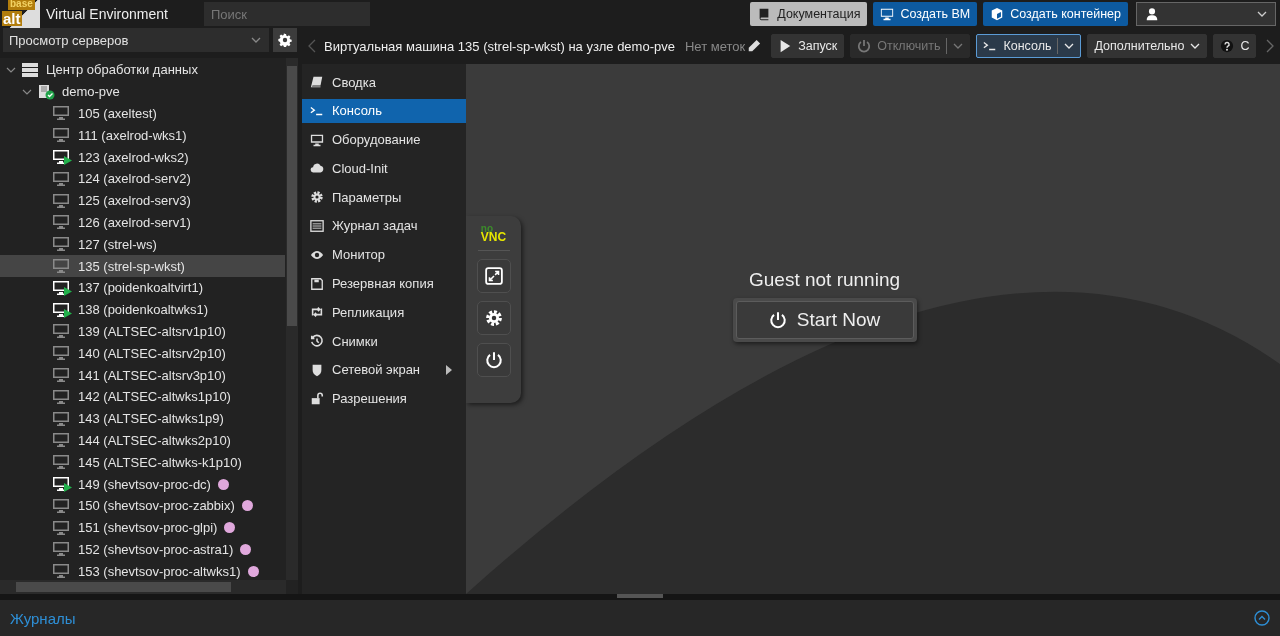 This screenshot has height=636, width=1280. I want to click on vm-title: Виртуальная машина 135 (strel-sp-wkst) на узле demo-pve, so click(499, 46).